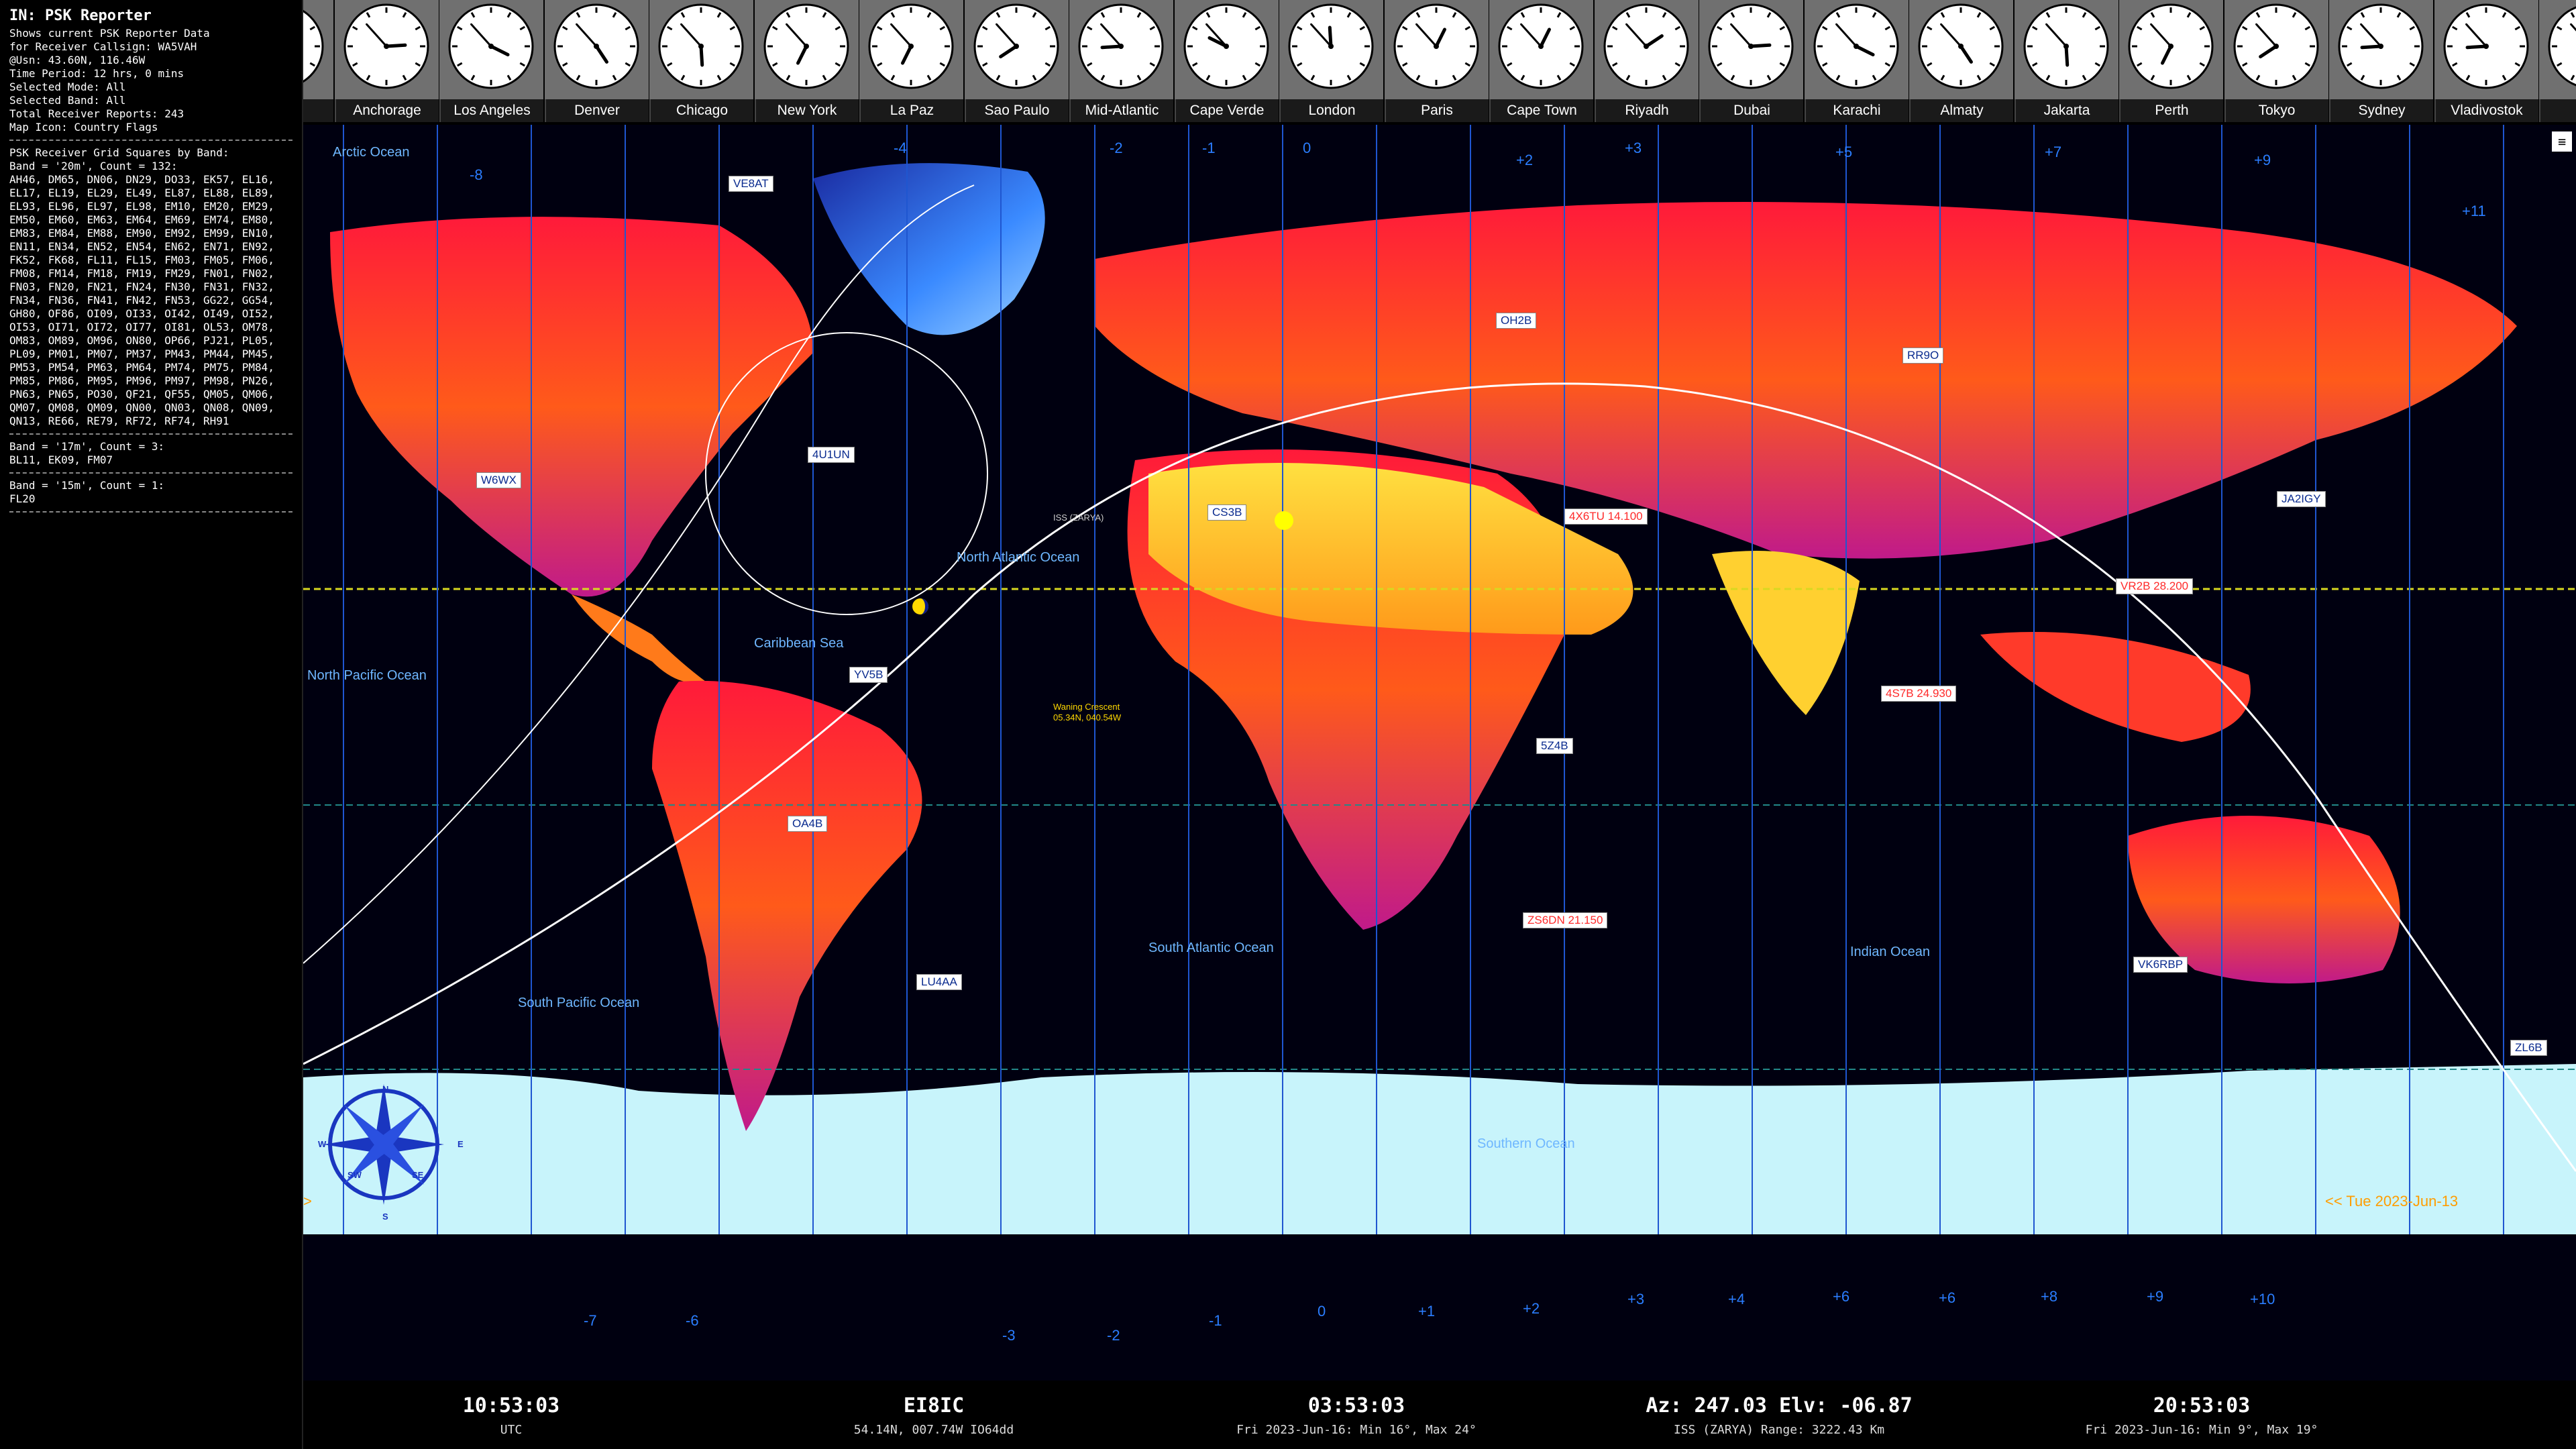 The width and height of the screenshot is (2576, 1449). I want to click on clock-city-label: Cape Verde, so click(1226, 110).